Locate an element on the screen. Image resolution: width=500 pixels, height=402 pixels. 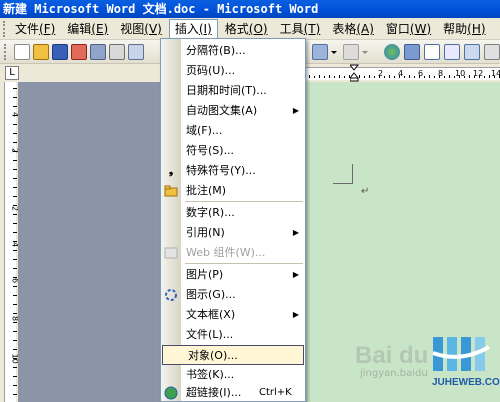
indent-marker-icon is located at coordinates (354, 73).